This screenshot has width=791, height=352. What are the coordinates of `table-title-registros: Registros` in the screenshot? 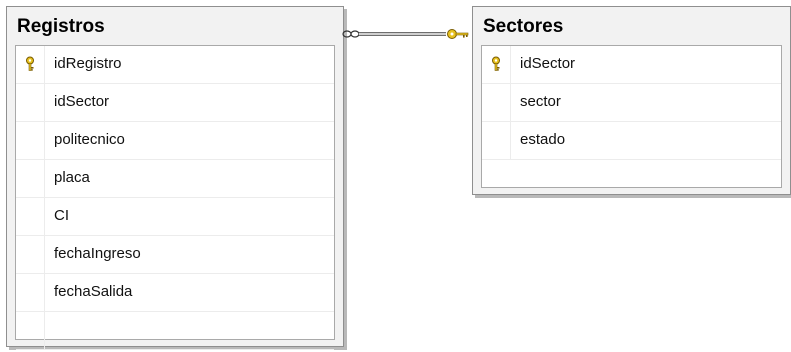 It's located at (175, 25).